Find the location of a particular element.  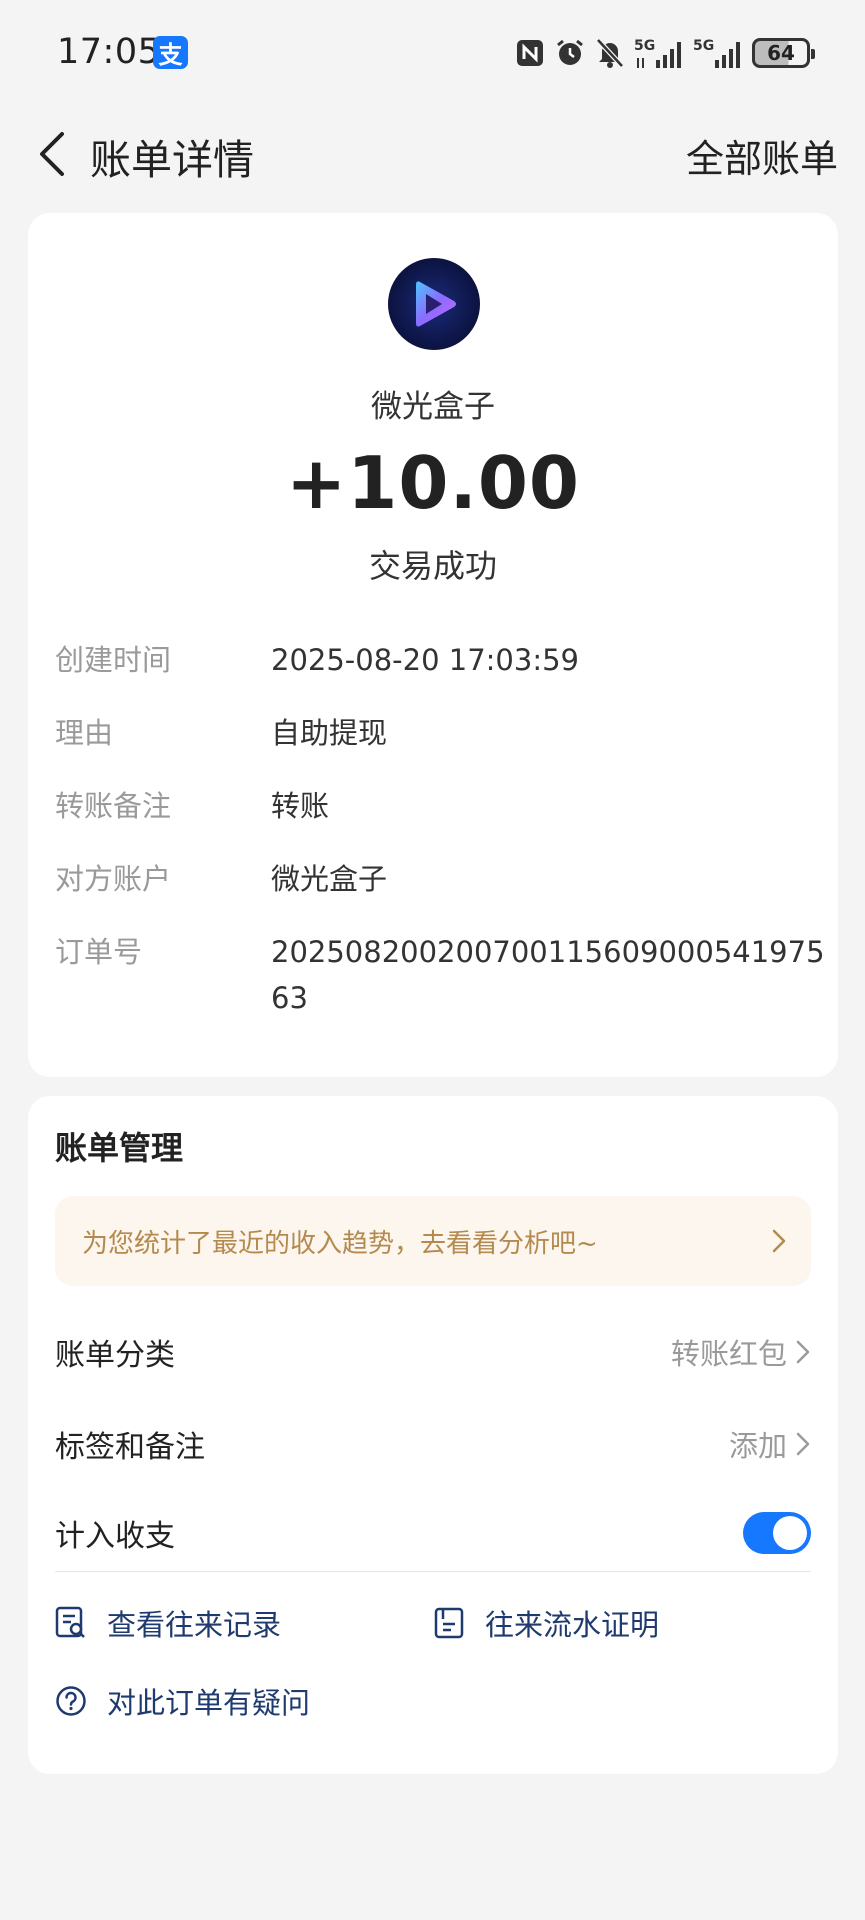

merchant-name: 微光盒子 is located at coordinates (433, 407).